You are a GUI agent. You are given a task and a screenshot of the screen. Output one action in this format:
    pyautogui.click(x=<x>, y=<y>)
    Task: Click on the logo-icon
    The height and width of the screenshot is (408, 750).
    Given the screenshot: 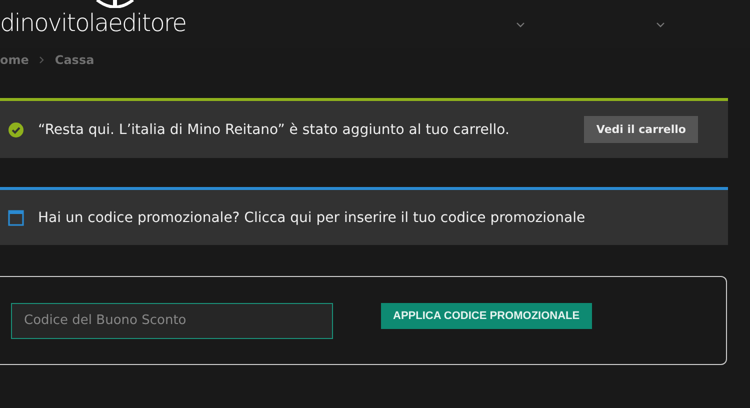 What is the action you would take?
    pyautogui.click(x=115, y=4)
    